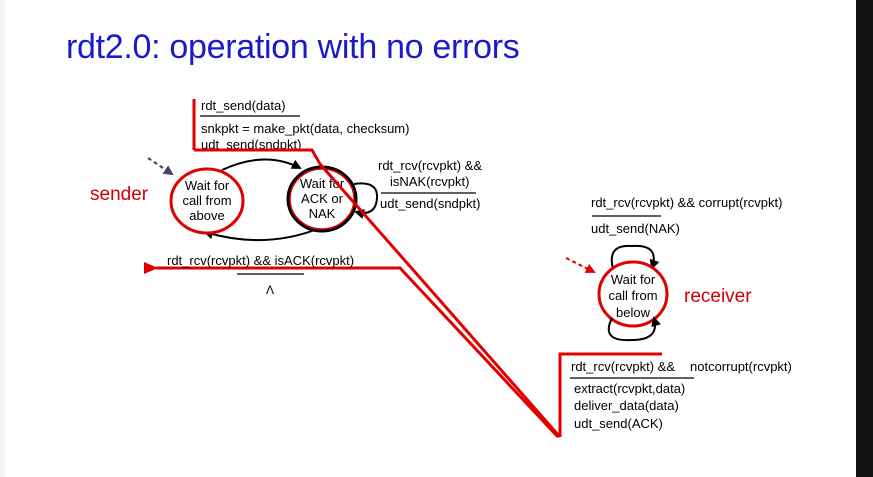 The image size is (873, 477). I want to click on notcorrupt-action-3: udt_send(ACK), so click(618, 423).